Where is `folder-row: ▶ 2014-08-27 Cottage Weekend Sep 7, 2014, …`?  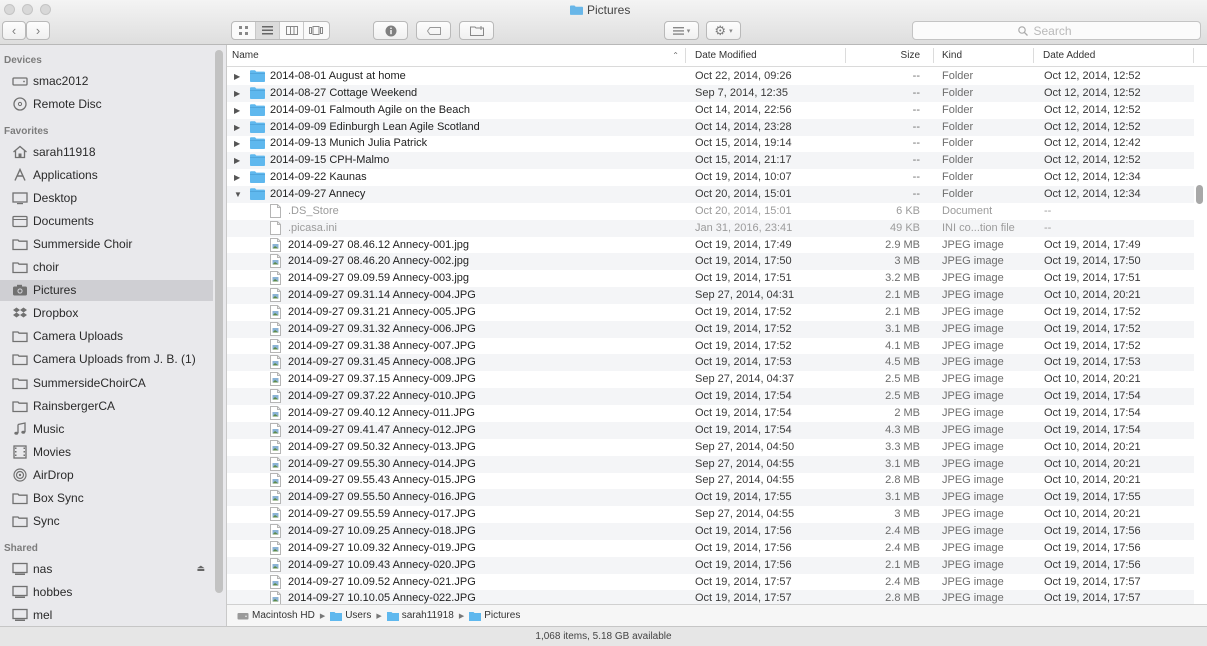
folder-row: ▶ 2014-08-27 Cottage Weekend Sep 7, 2014, … is located at coordinates (710, 93).